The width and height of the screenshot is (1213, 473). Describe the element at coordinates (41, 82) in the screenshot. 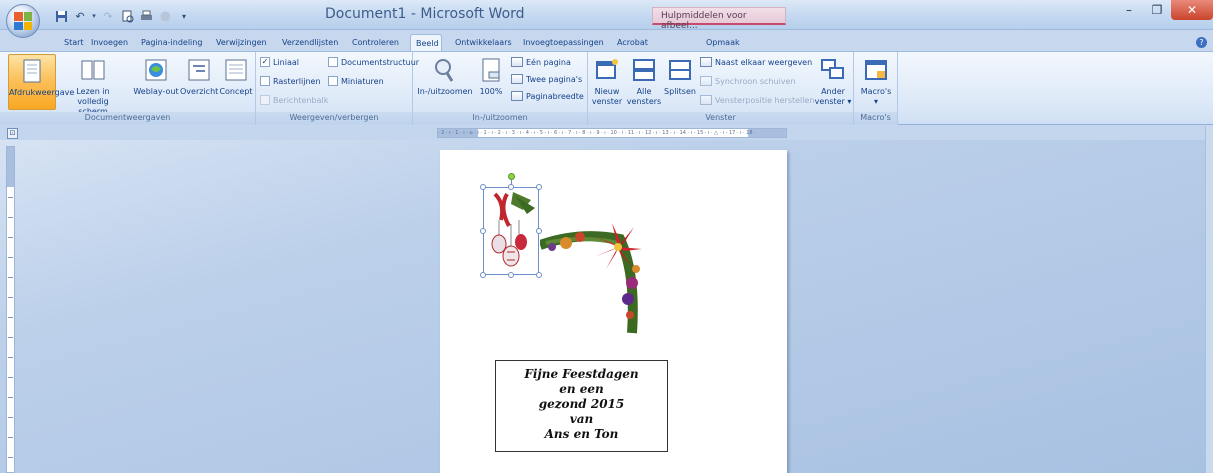

I see `afdrukweergave-button: Afdrukweergave` at that location.